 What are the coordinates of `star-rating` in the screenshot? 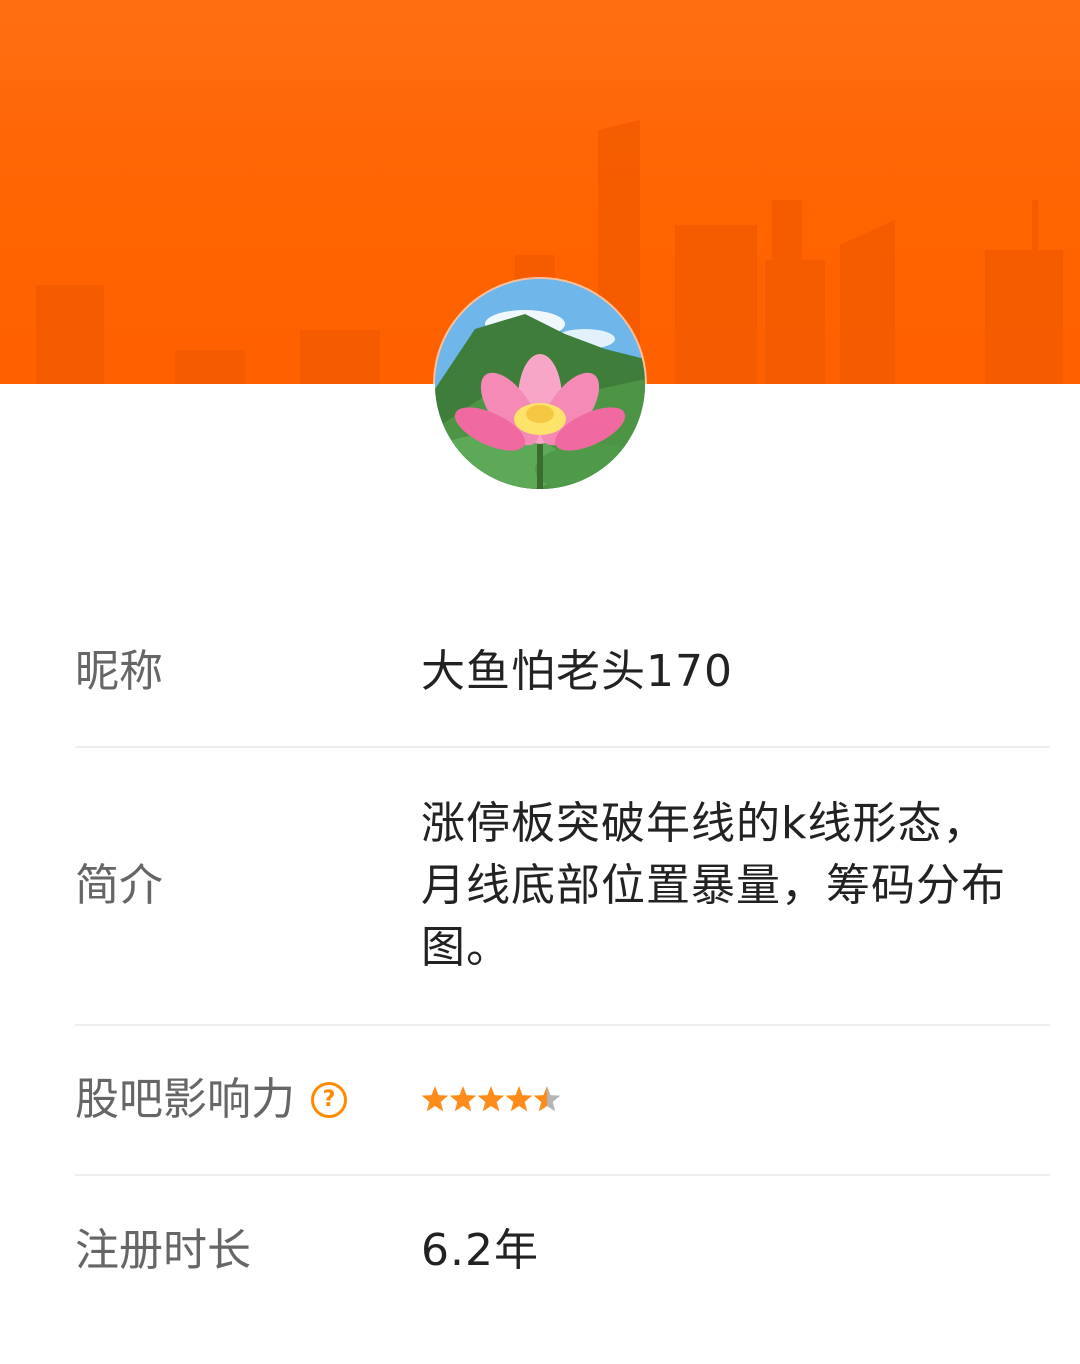 It's located at (491, 1099).